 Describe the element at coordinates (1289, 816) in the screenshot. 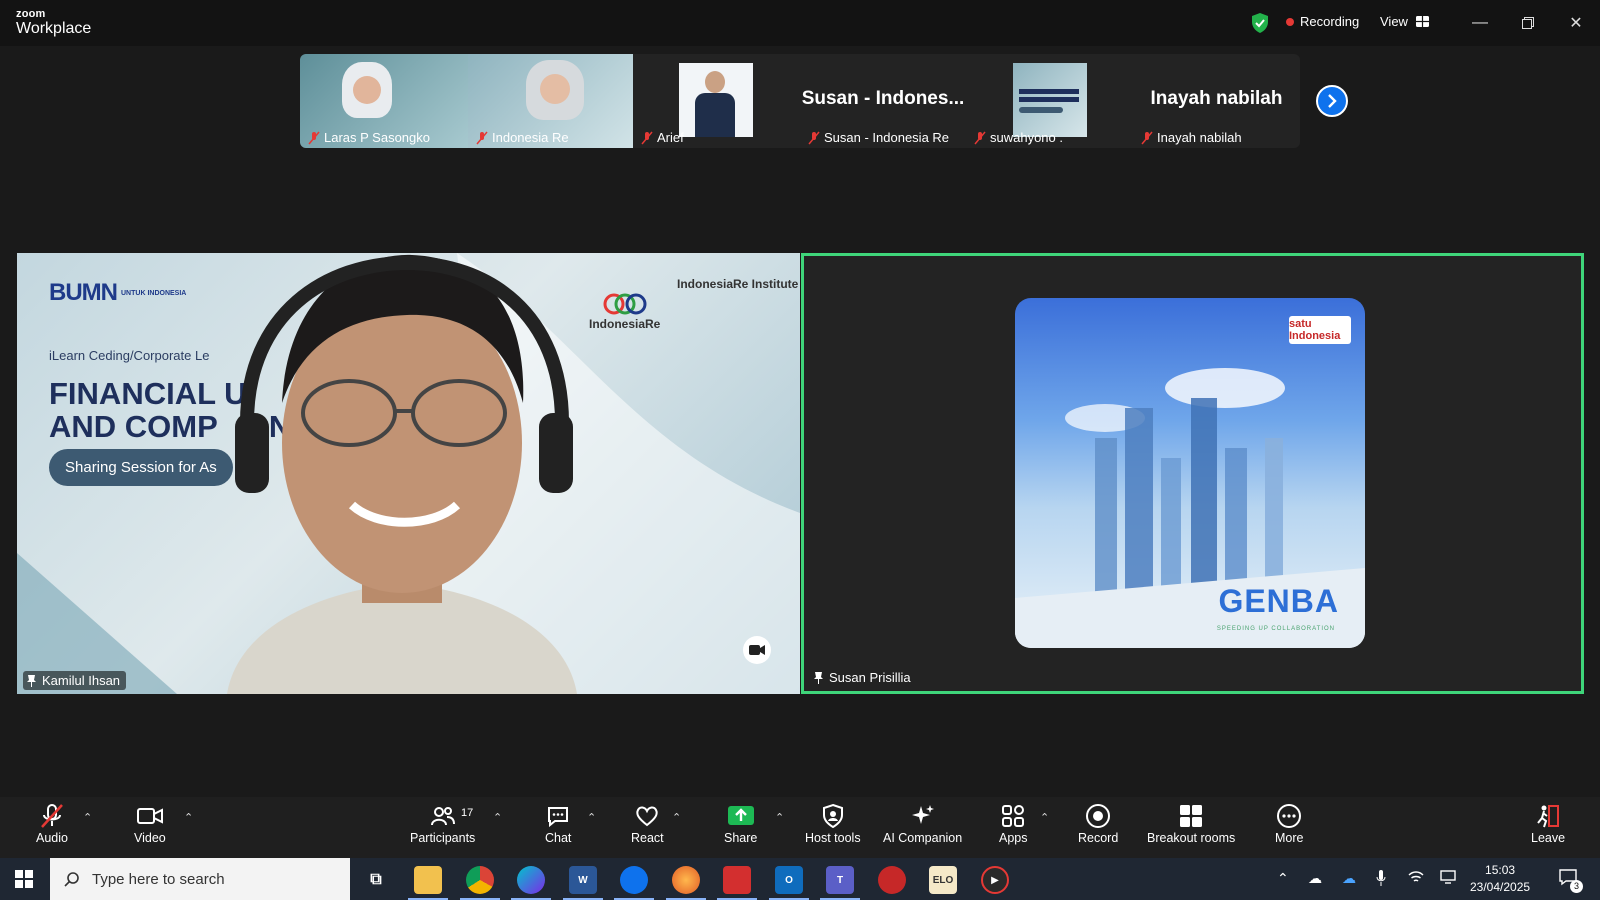

I see `more-icon` at that location.